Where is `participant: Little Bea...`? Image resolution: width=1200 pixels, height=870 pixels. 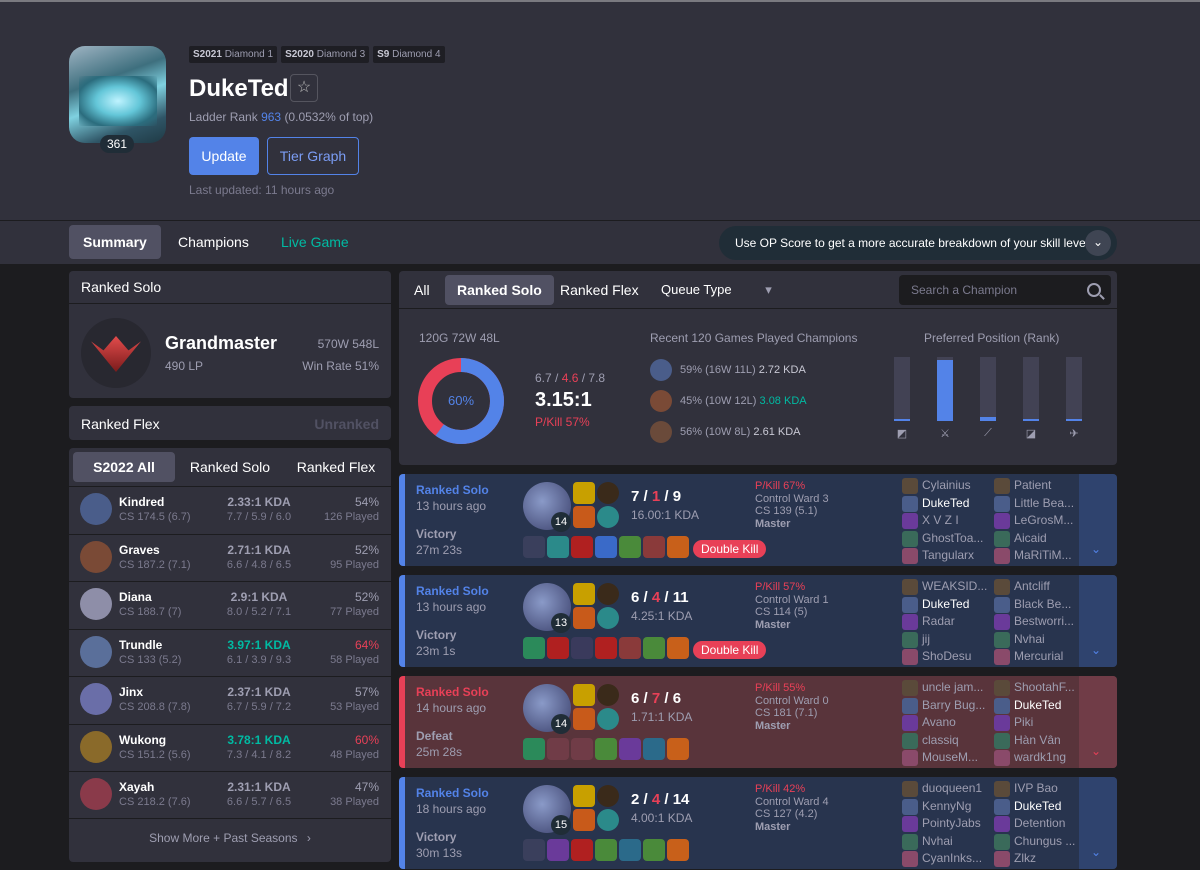
participant: Little Bea... is located at coordinates (1039, 504).